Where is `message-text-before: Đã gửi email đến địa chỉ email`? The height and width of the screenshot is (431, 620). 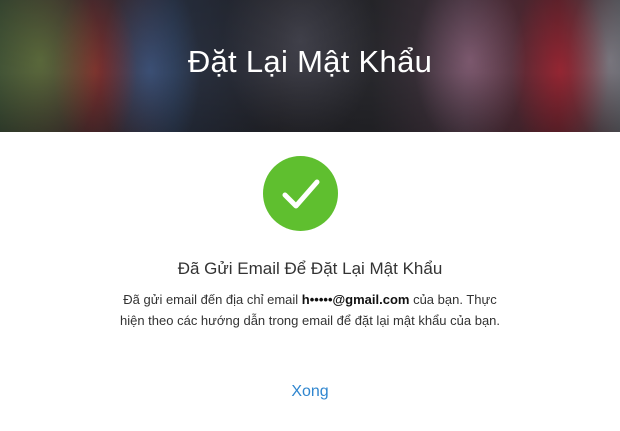
message-text-before: Đã gửi email đến địa chỉ email is located at coordinates (212, 299).